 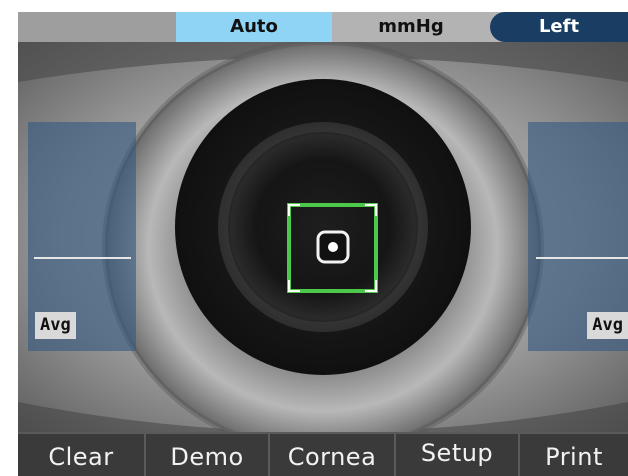 What do you see at coordinates (582, 258) in the screenshot?
I see `right-panel-line` at bounding box center [582, 258].